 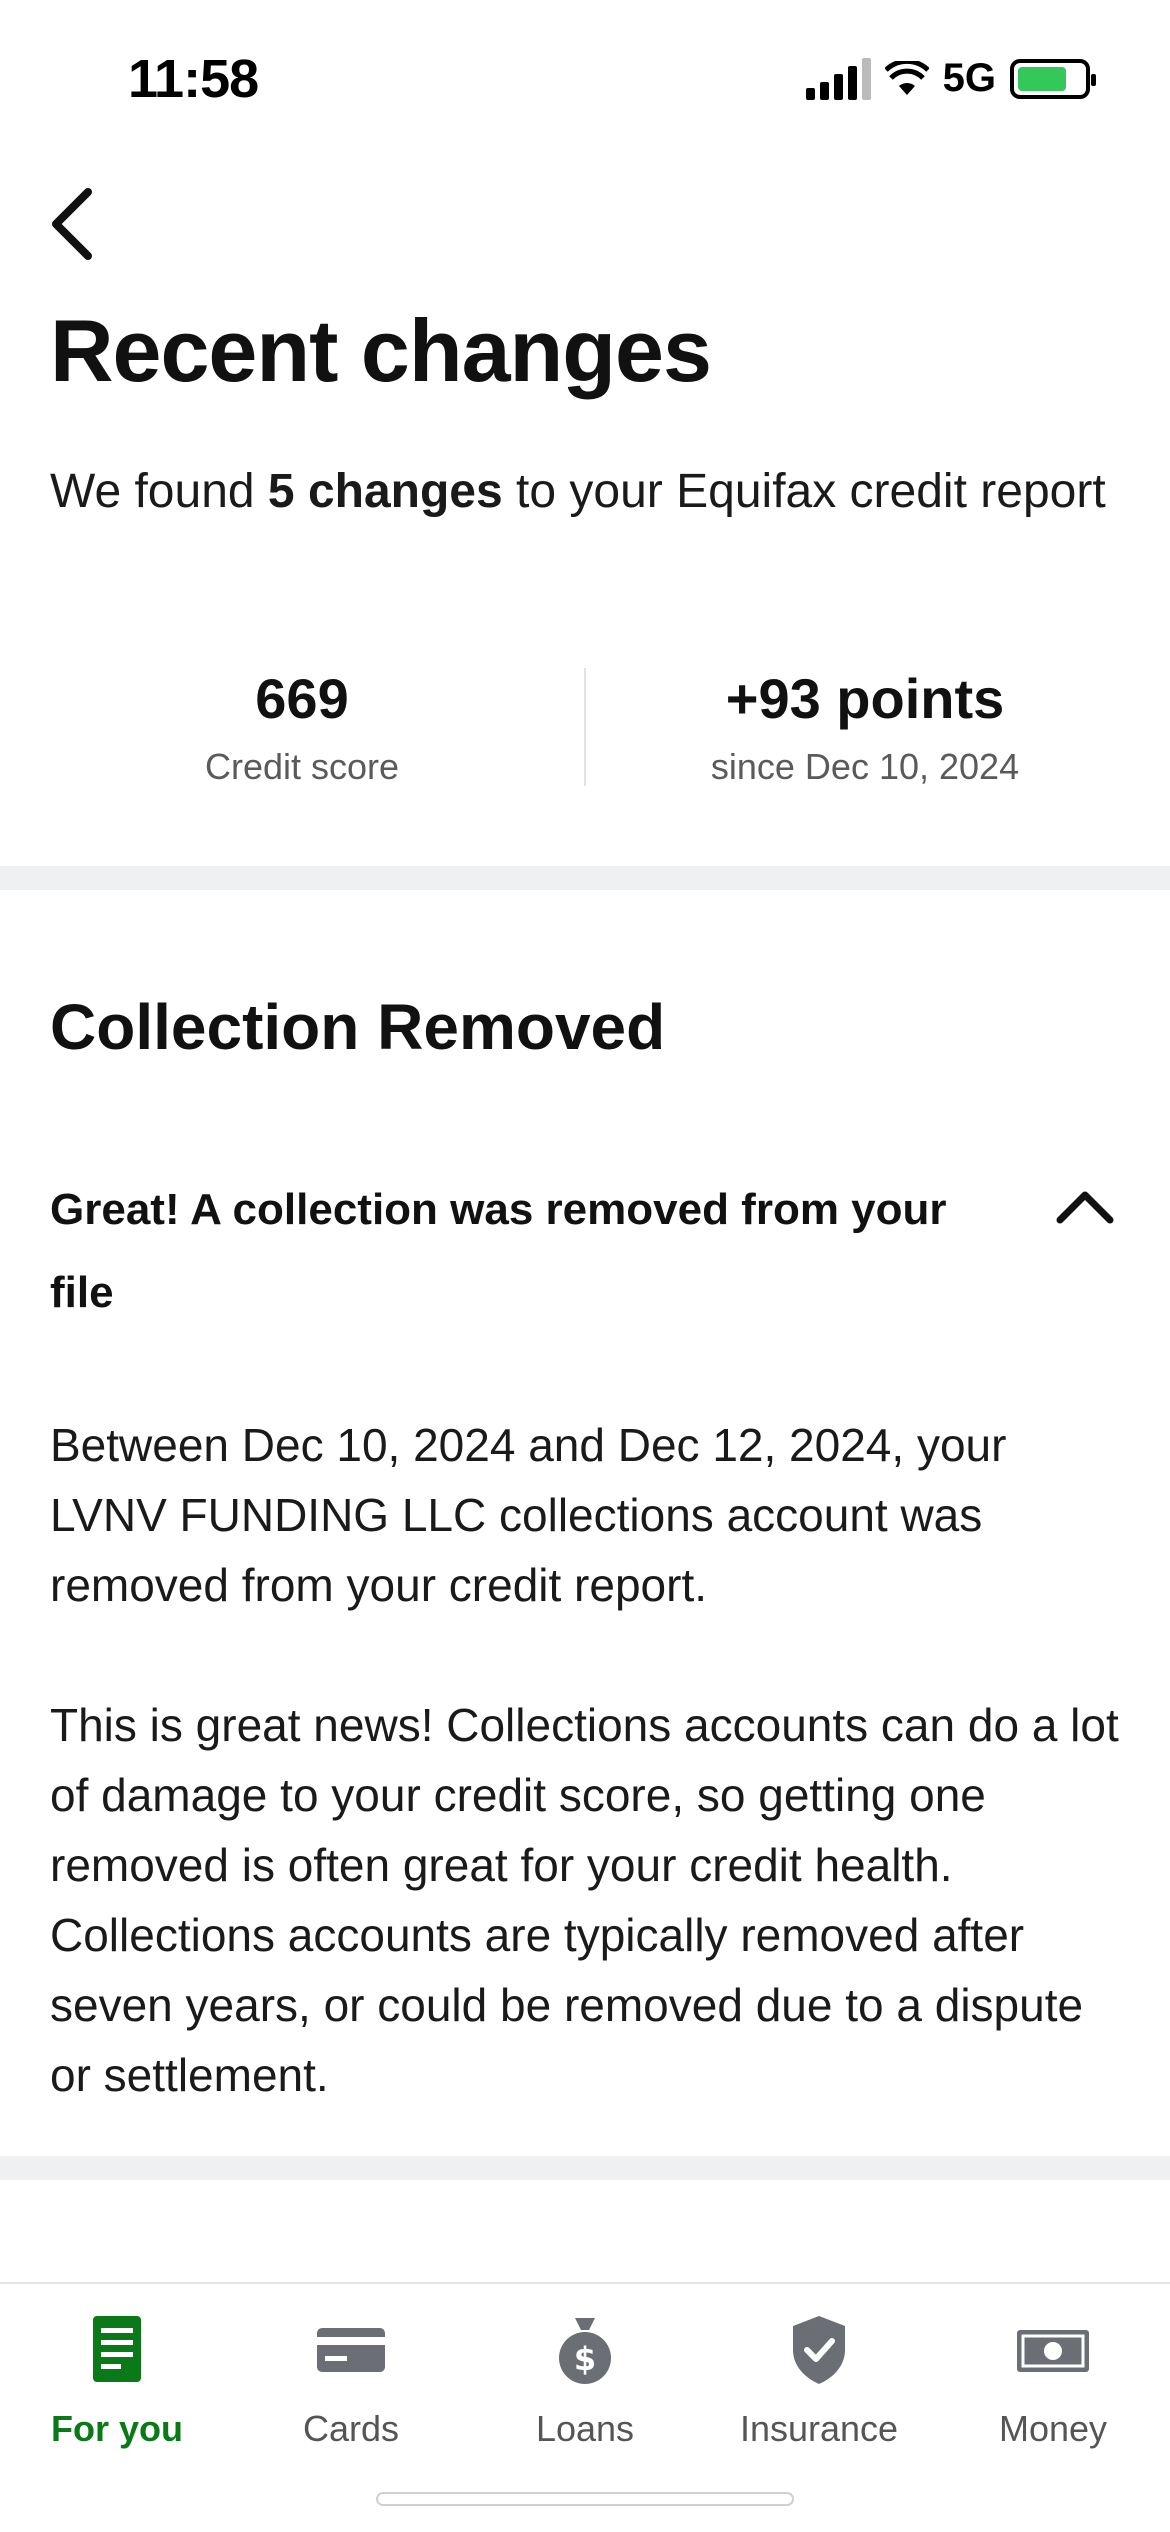 I want to click on tab-label: Cards, so click(x=351, y=2428).